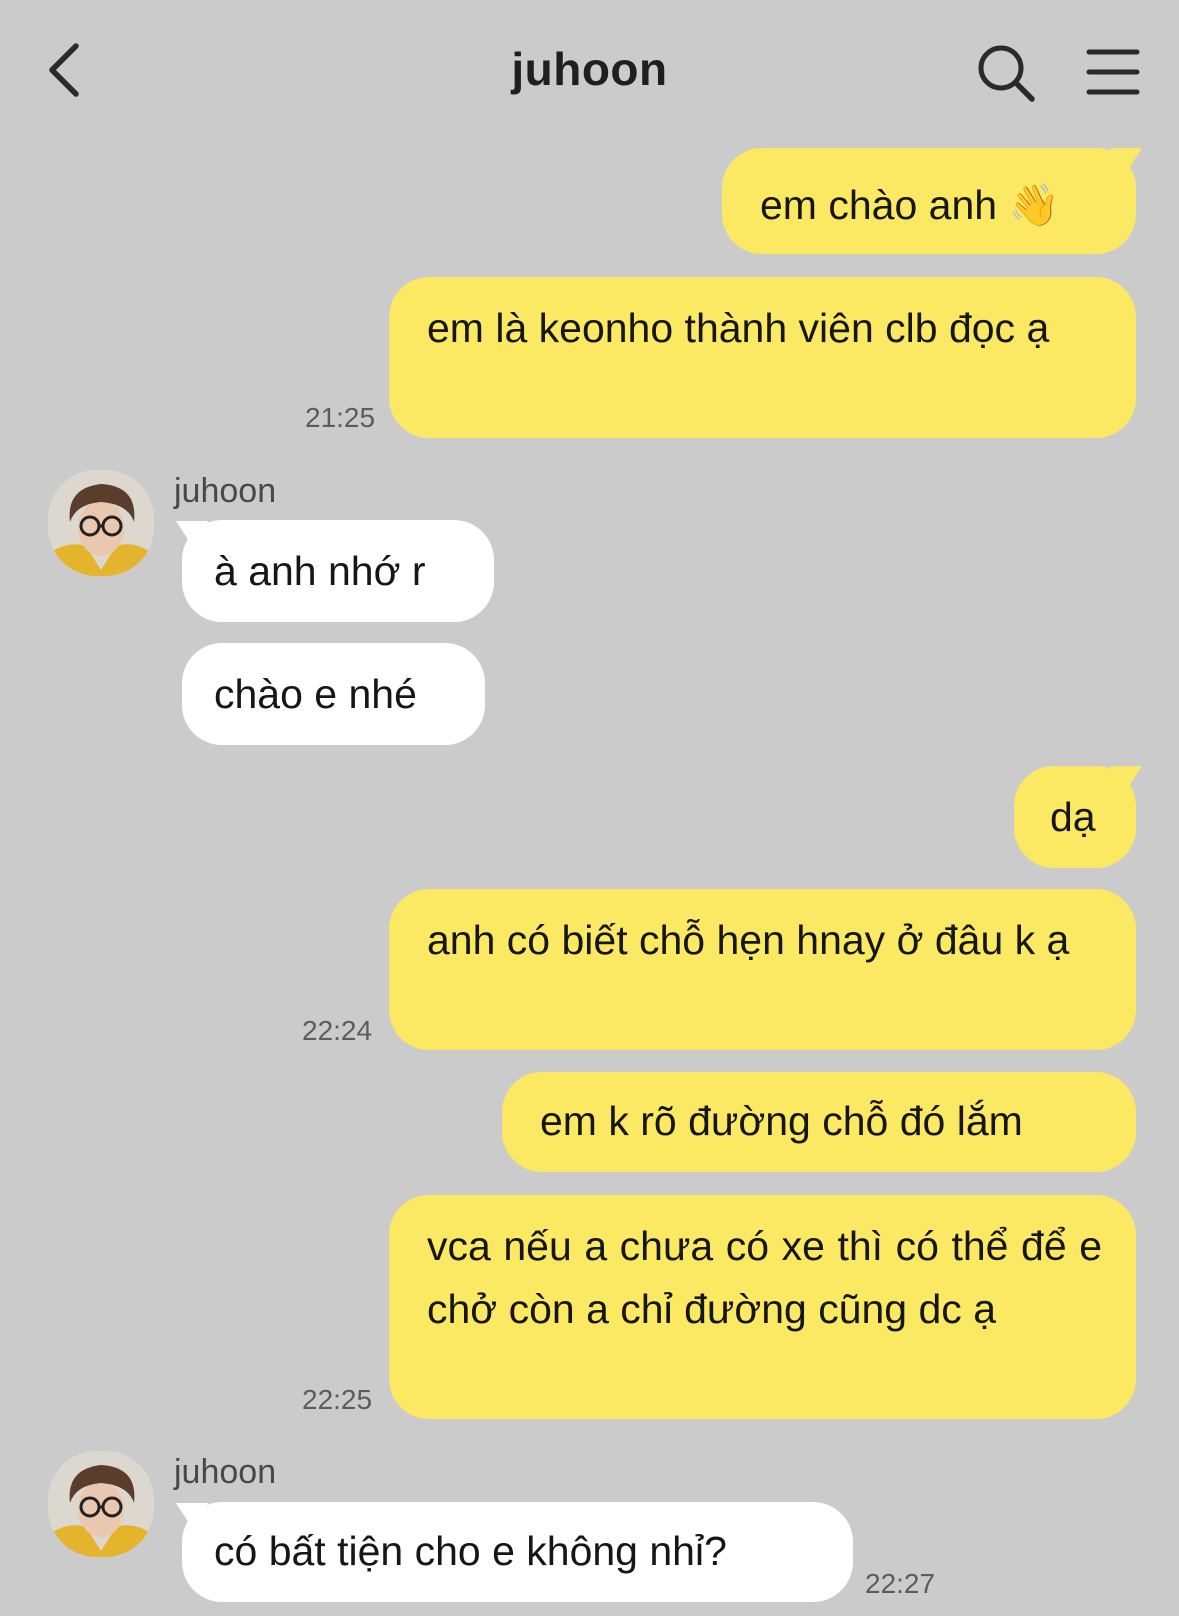  Describe the element at coordinates (340, 417) in the screenshot. I see `message-timestamp: 21:25` at that location.